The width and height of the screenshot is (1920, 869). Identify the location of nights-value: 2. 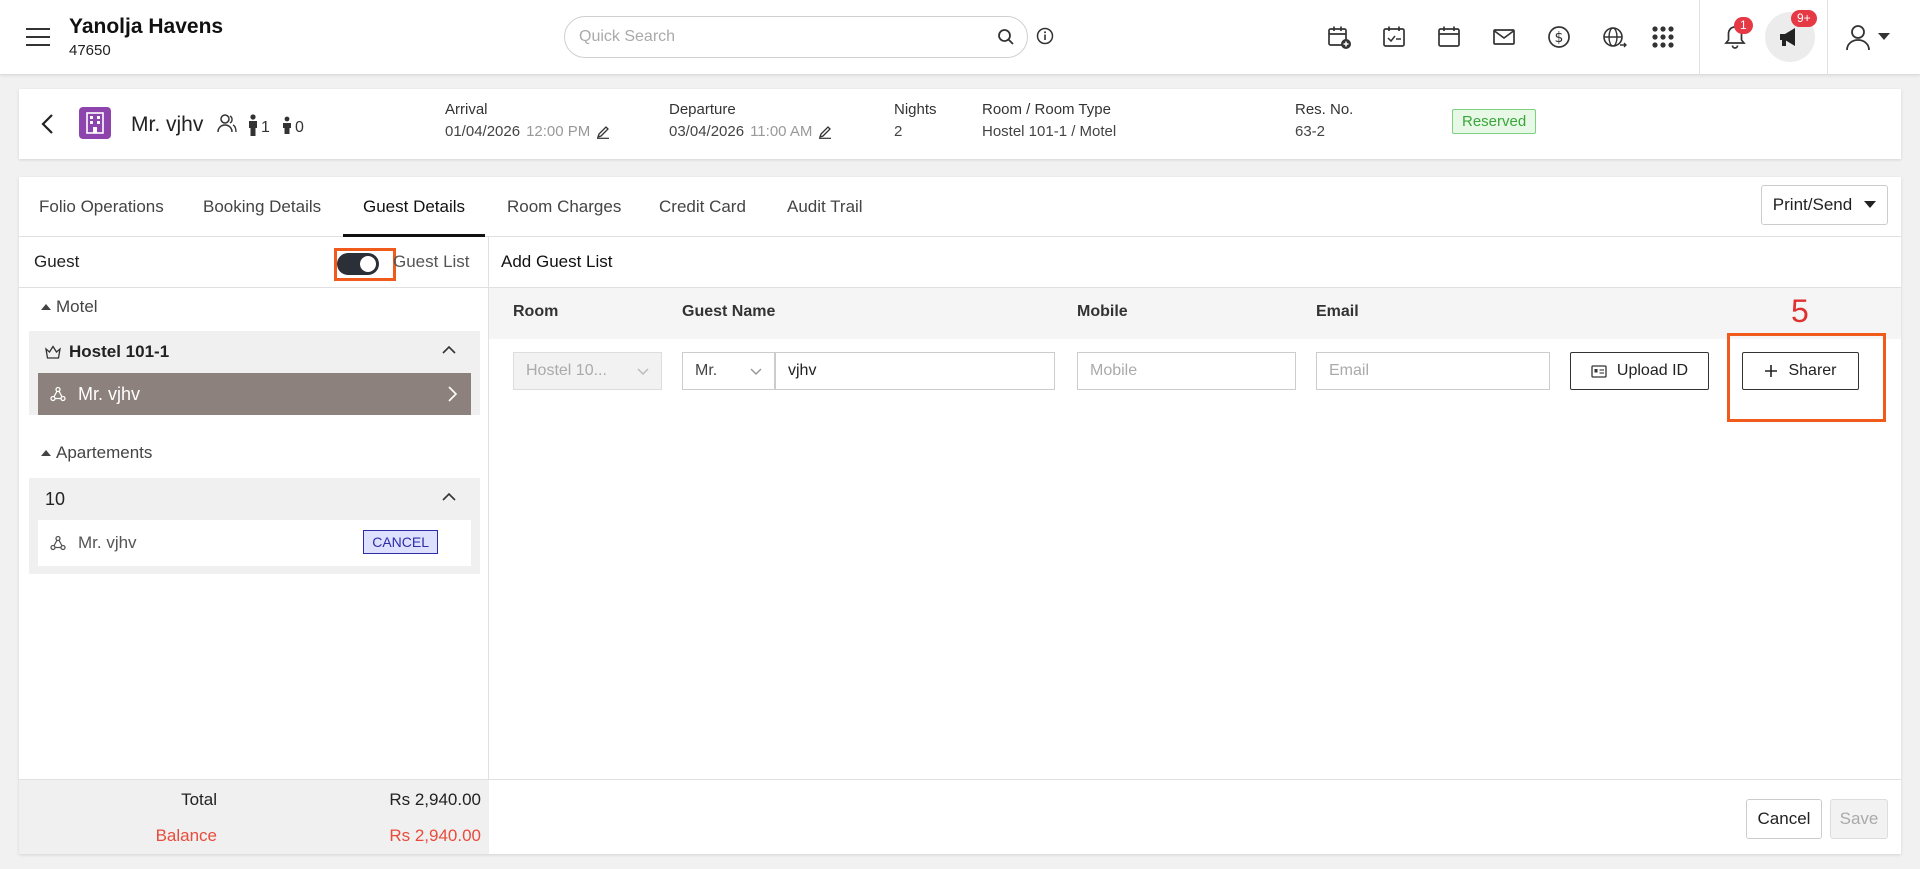
(898, 131).